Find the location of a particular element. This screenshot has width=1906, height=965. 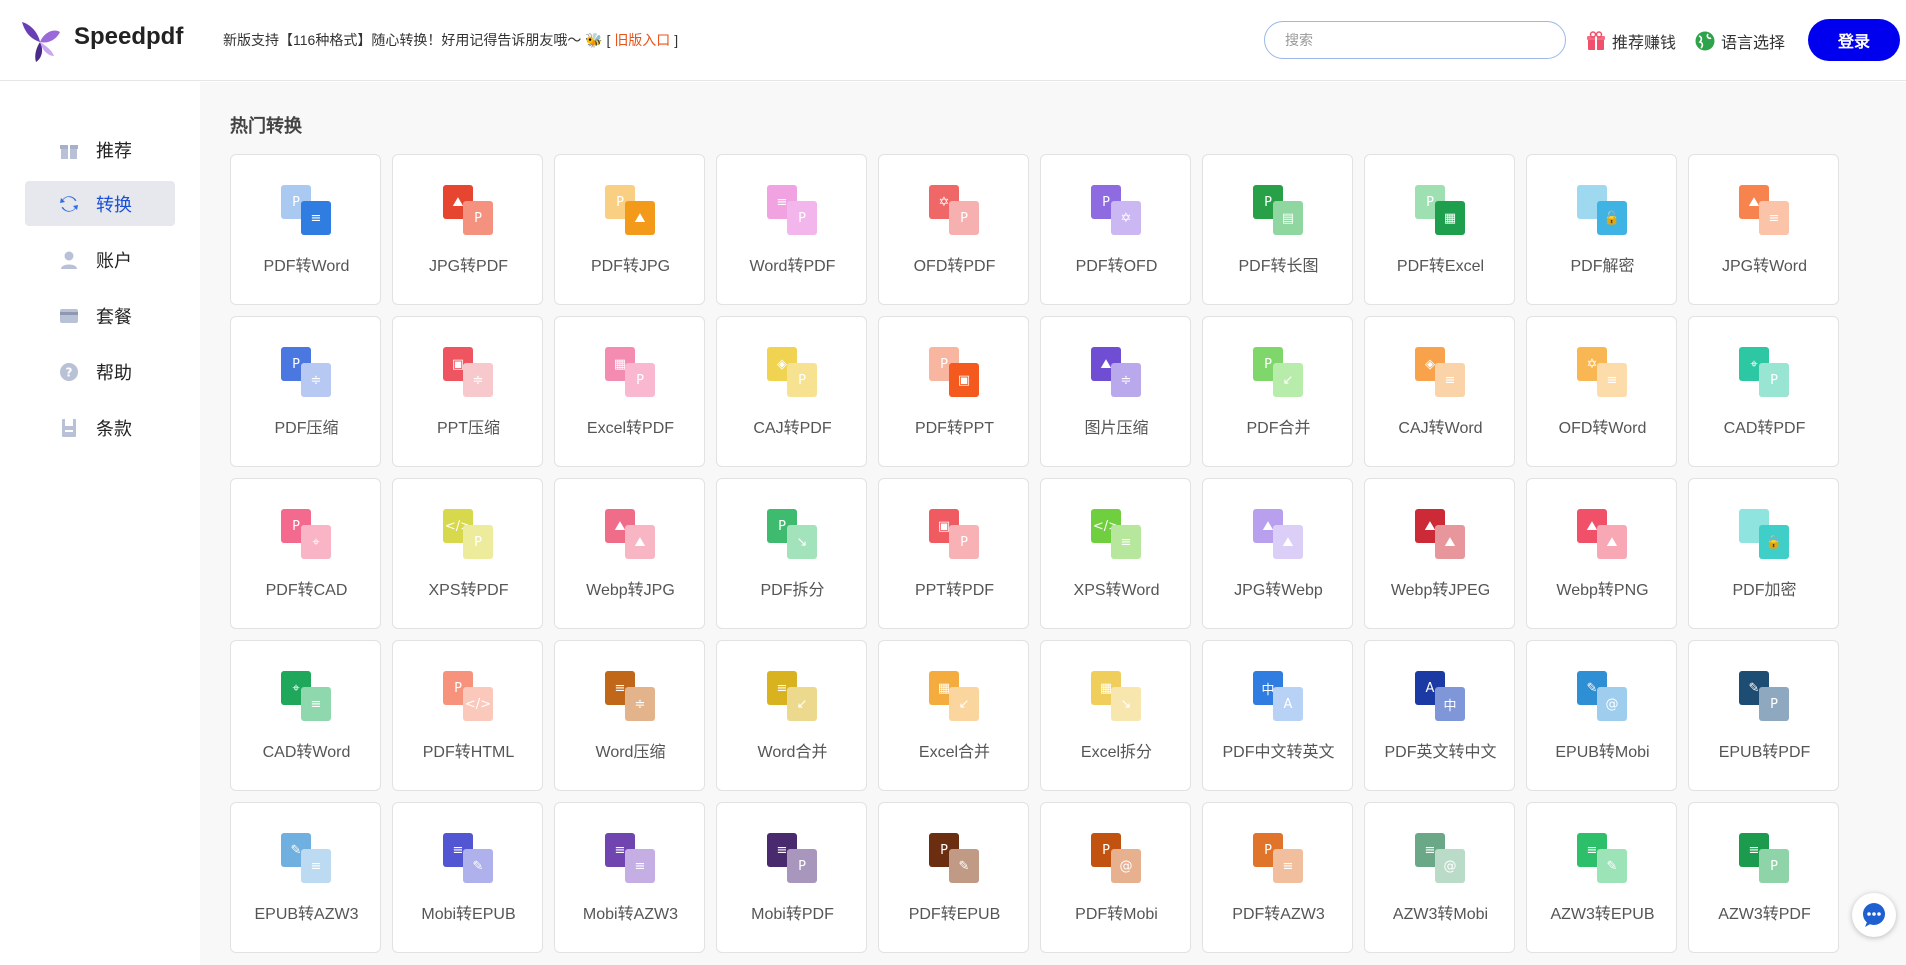

conversion-card: 🔒 PDF加密 is located at coordinates (1763, 553).